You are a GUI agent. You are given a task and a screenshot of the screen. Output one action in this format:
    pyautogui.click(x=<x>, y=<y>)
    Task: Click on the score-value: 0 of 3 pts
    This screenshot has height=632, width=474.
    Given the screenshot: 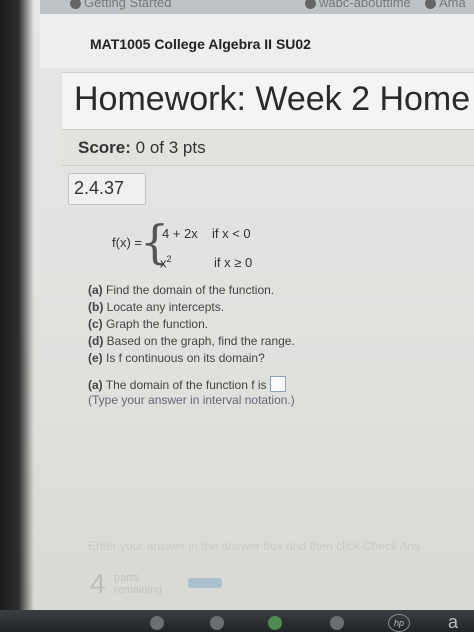 What is the action you would take?
    pyautogui.click(x=170, y=147)
    